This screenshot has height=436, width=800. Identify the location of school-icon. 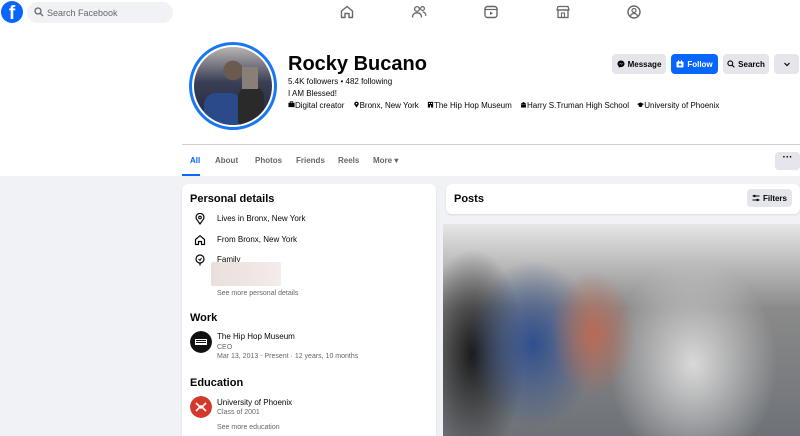
(523, 104).